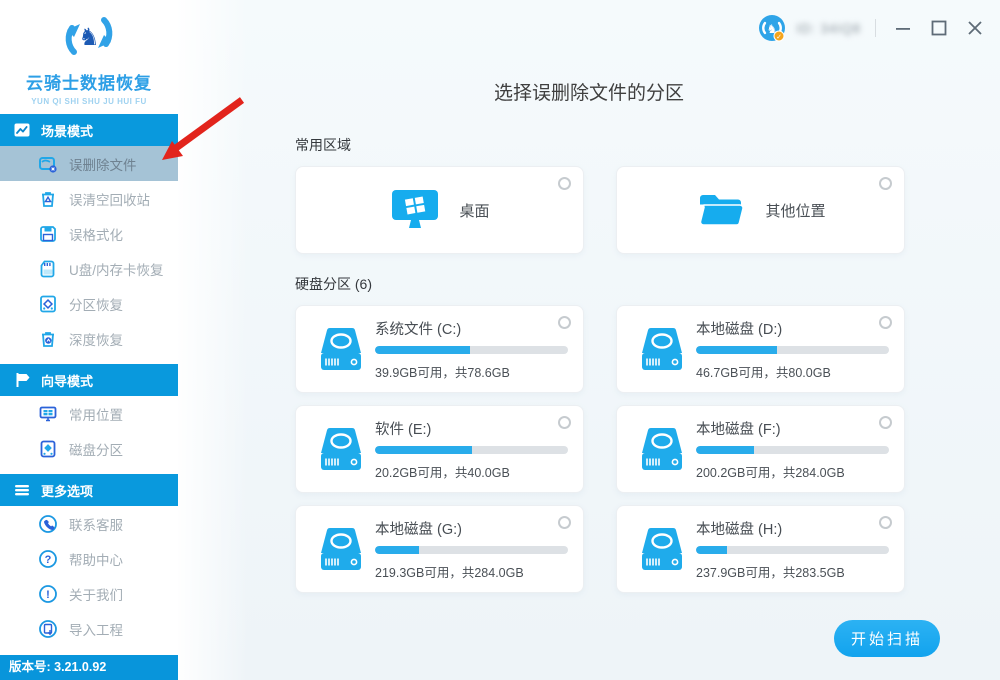  I want to click on sidebar-item-emptied-recycle-bin: 误清空回收站, so click(89, 198).